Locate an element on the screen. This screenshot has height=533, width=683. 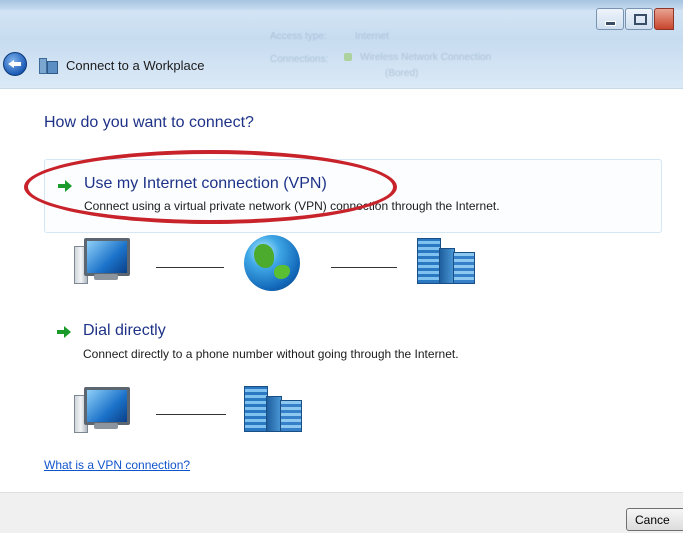
background-access-type-label: Access type: is located at coordinates (298, 36).